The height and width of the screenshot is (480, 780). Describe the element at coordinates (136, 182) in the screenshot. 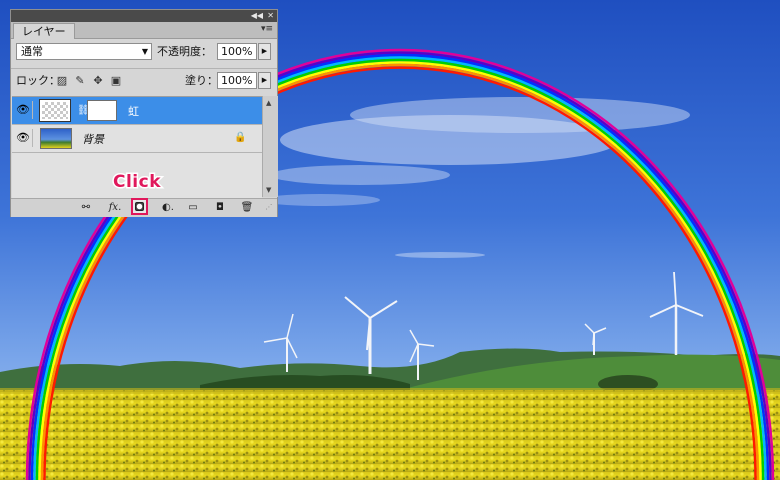

I see `click-annotation: Click` at that location.